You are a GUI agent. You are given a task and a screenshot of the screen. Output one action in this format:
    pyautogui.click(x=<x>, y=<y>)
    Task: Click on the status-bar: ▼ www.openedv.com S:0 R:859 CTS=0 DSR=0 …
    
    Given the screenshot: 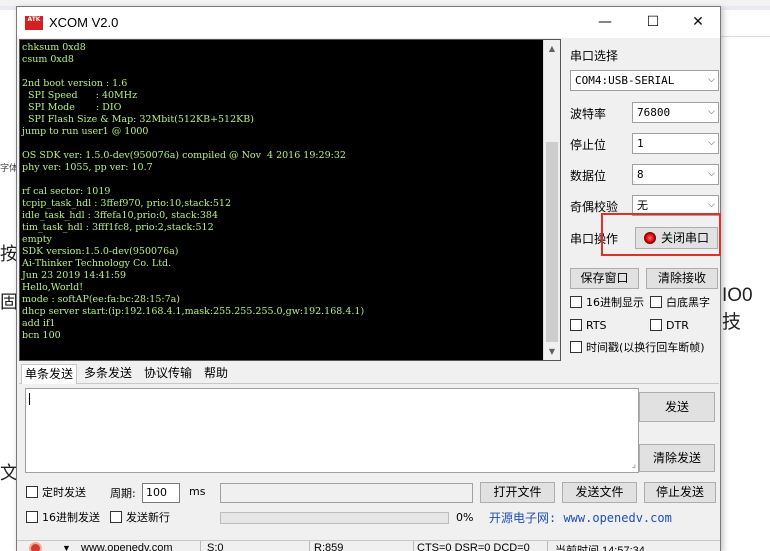 What is the action you would take?
    pyautogui.click(x=368, y=545)
    